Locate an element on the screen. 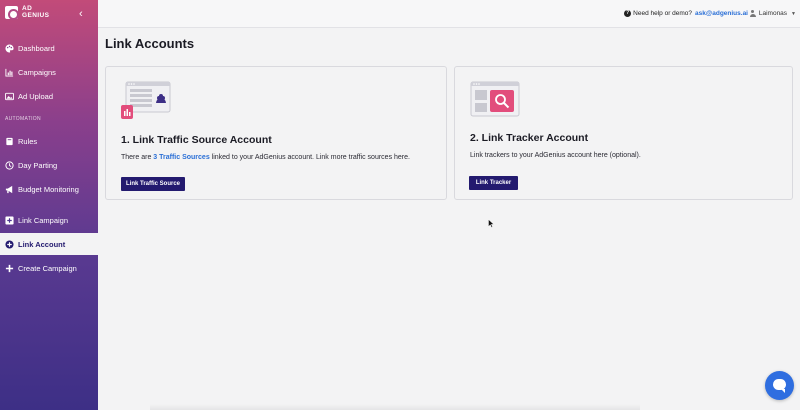 The height and width of the screenshot is (410, 800). sidebar-item-label: Create Campaign is located at coordinates (47, 268).